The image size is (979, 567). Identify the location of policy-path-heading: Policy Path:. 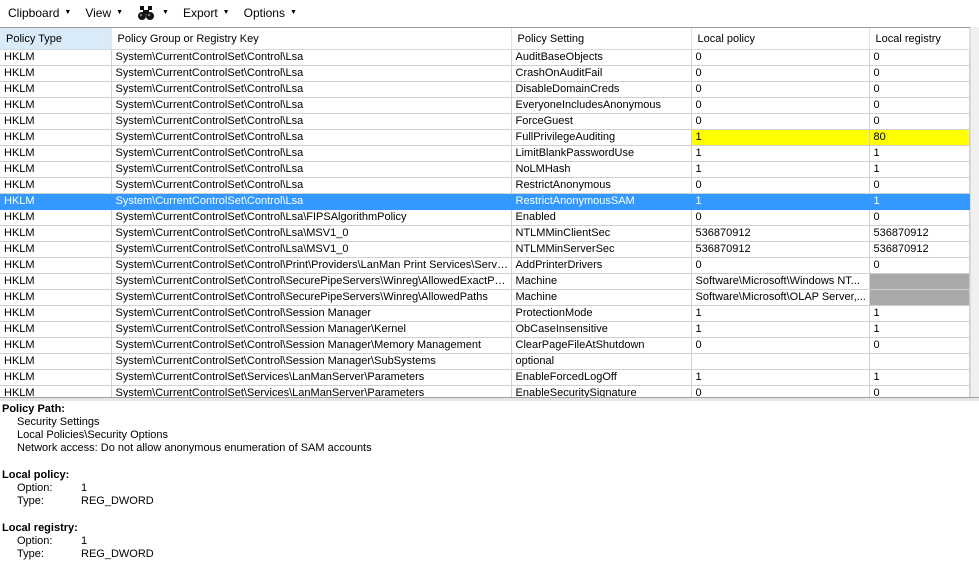
(33, 409).